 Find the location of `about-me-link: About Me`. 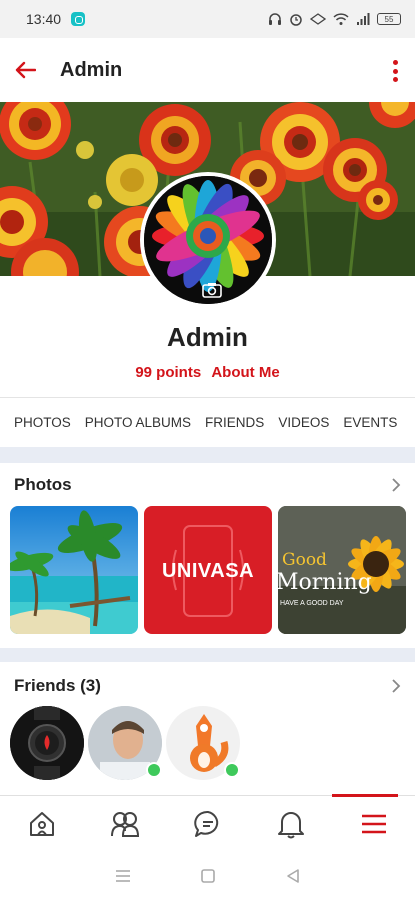

about-me-link: About Me is located at coordinates (245, 372).